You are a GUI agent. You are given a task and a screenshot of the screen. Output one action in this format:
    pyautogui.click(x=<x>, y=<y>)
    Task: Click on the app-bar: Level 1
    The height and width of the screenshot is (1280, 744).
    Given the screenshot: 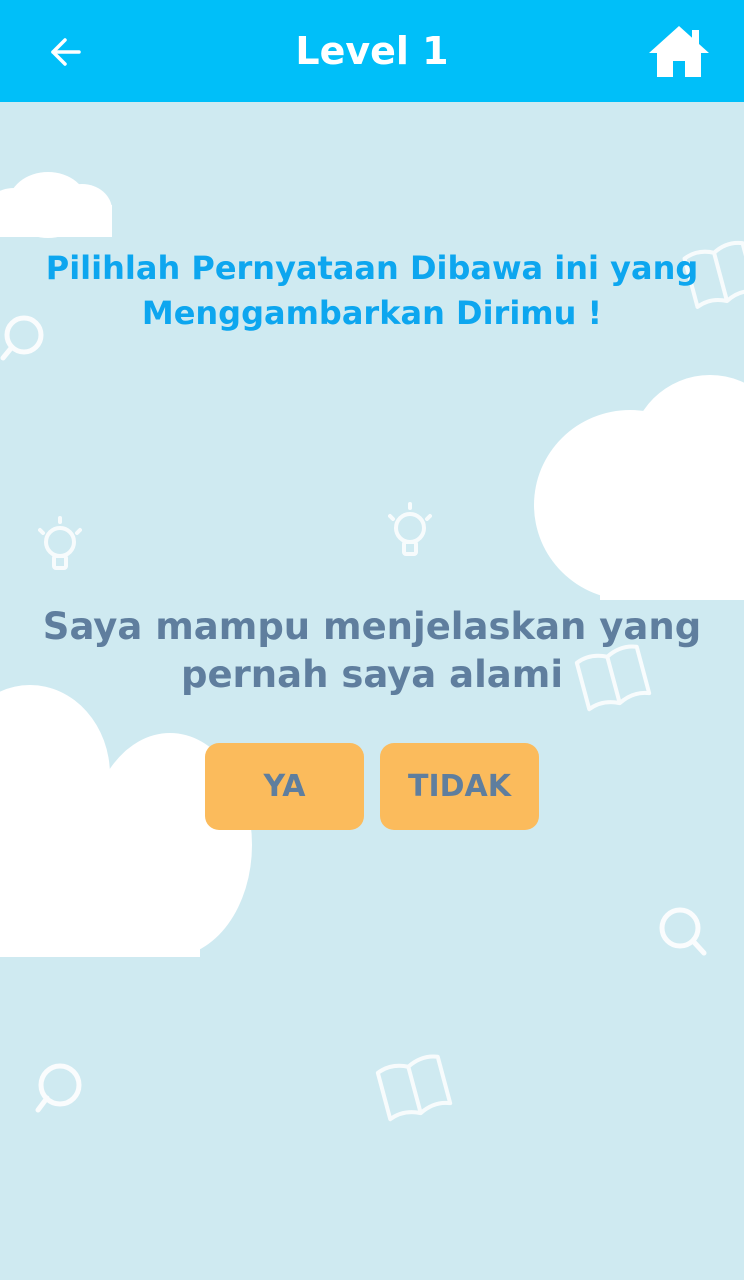 What is the action you would take?
    pyautogui.click(x=372, y=51)
    